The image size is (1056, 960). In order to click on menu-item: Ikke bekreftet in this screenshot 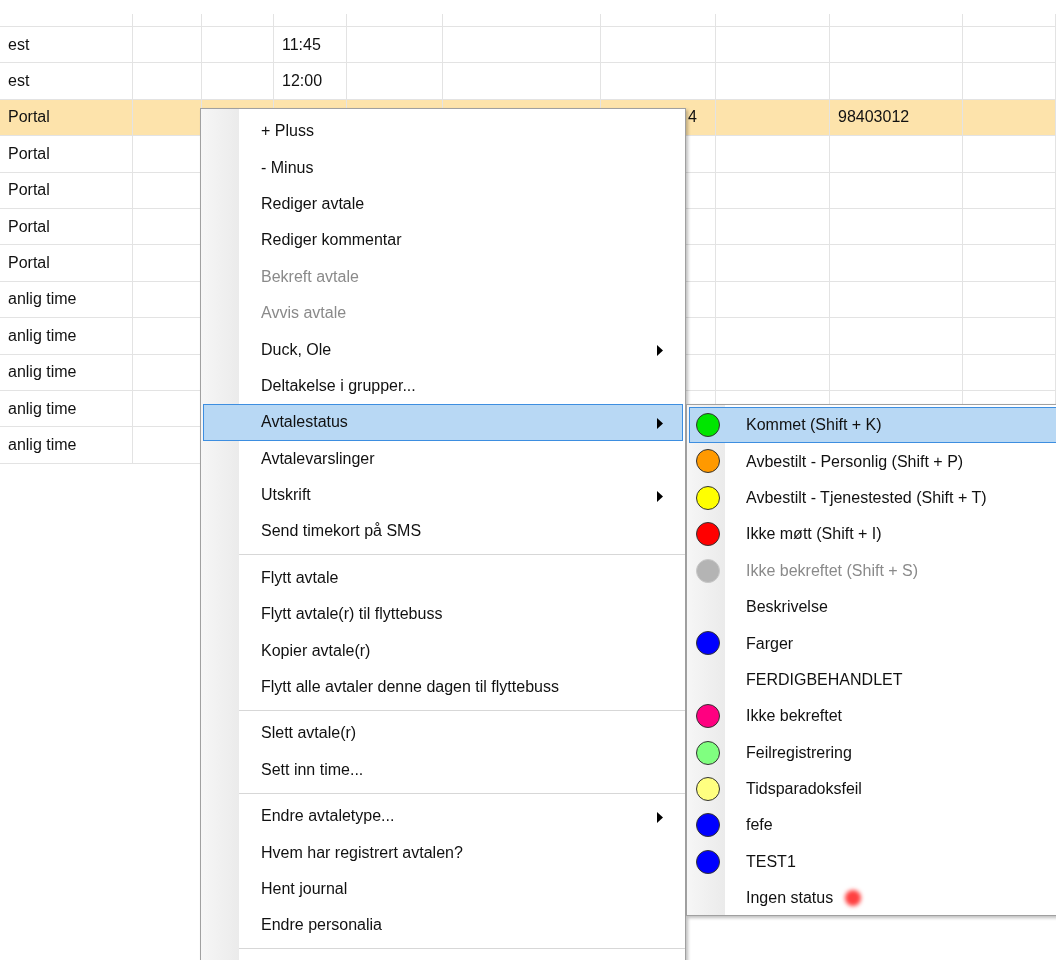, I will do `click(872, 716)`.